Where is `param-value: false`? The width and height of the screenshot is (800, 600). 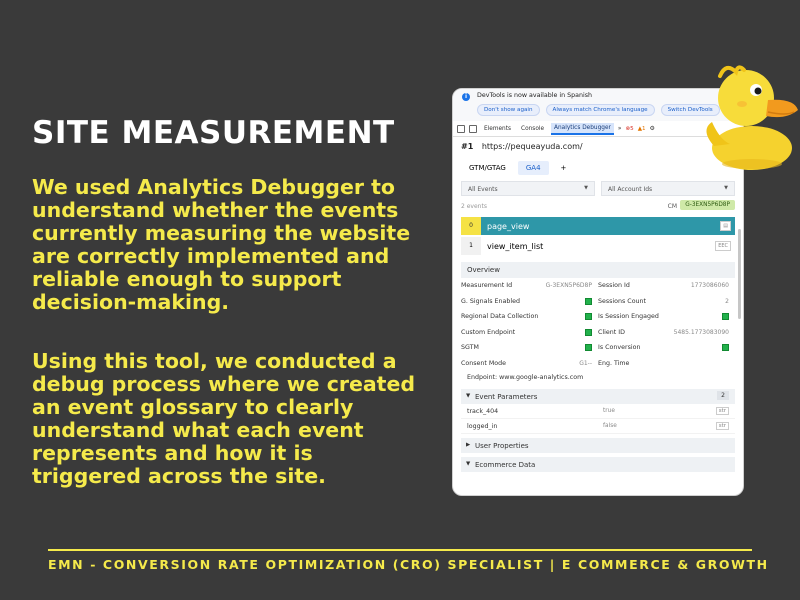 param-value: false is located at coordinates (610, 426).